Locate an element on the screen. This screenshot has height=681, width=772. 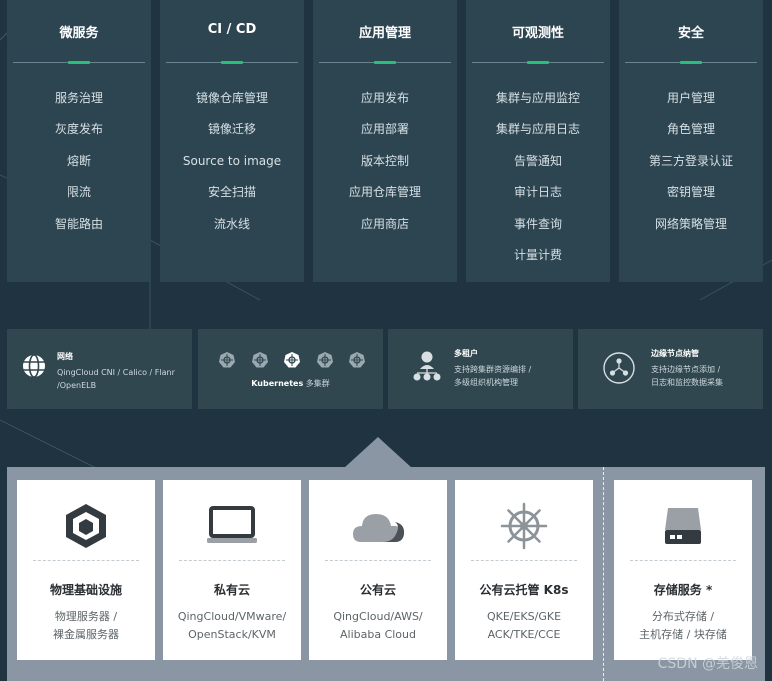
category-title: 应用管理 is located at coordinates (384, 33).